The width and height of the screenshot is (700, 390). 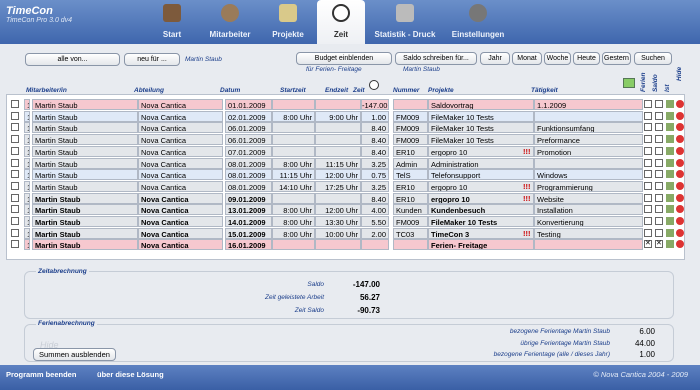 I want to click on summen-ausblenden-button: Summen ausblenden, so click(x=74, y=354).